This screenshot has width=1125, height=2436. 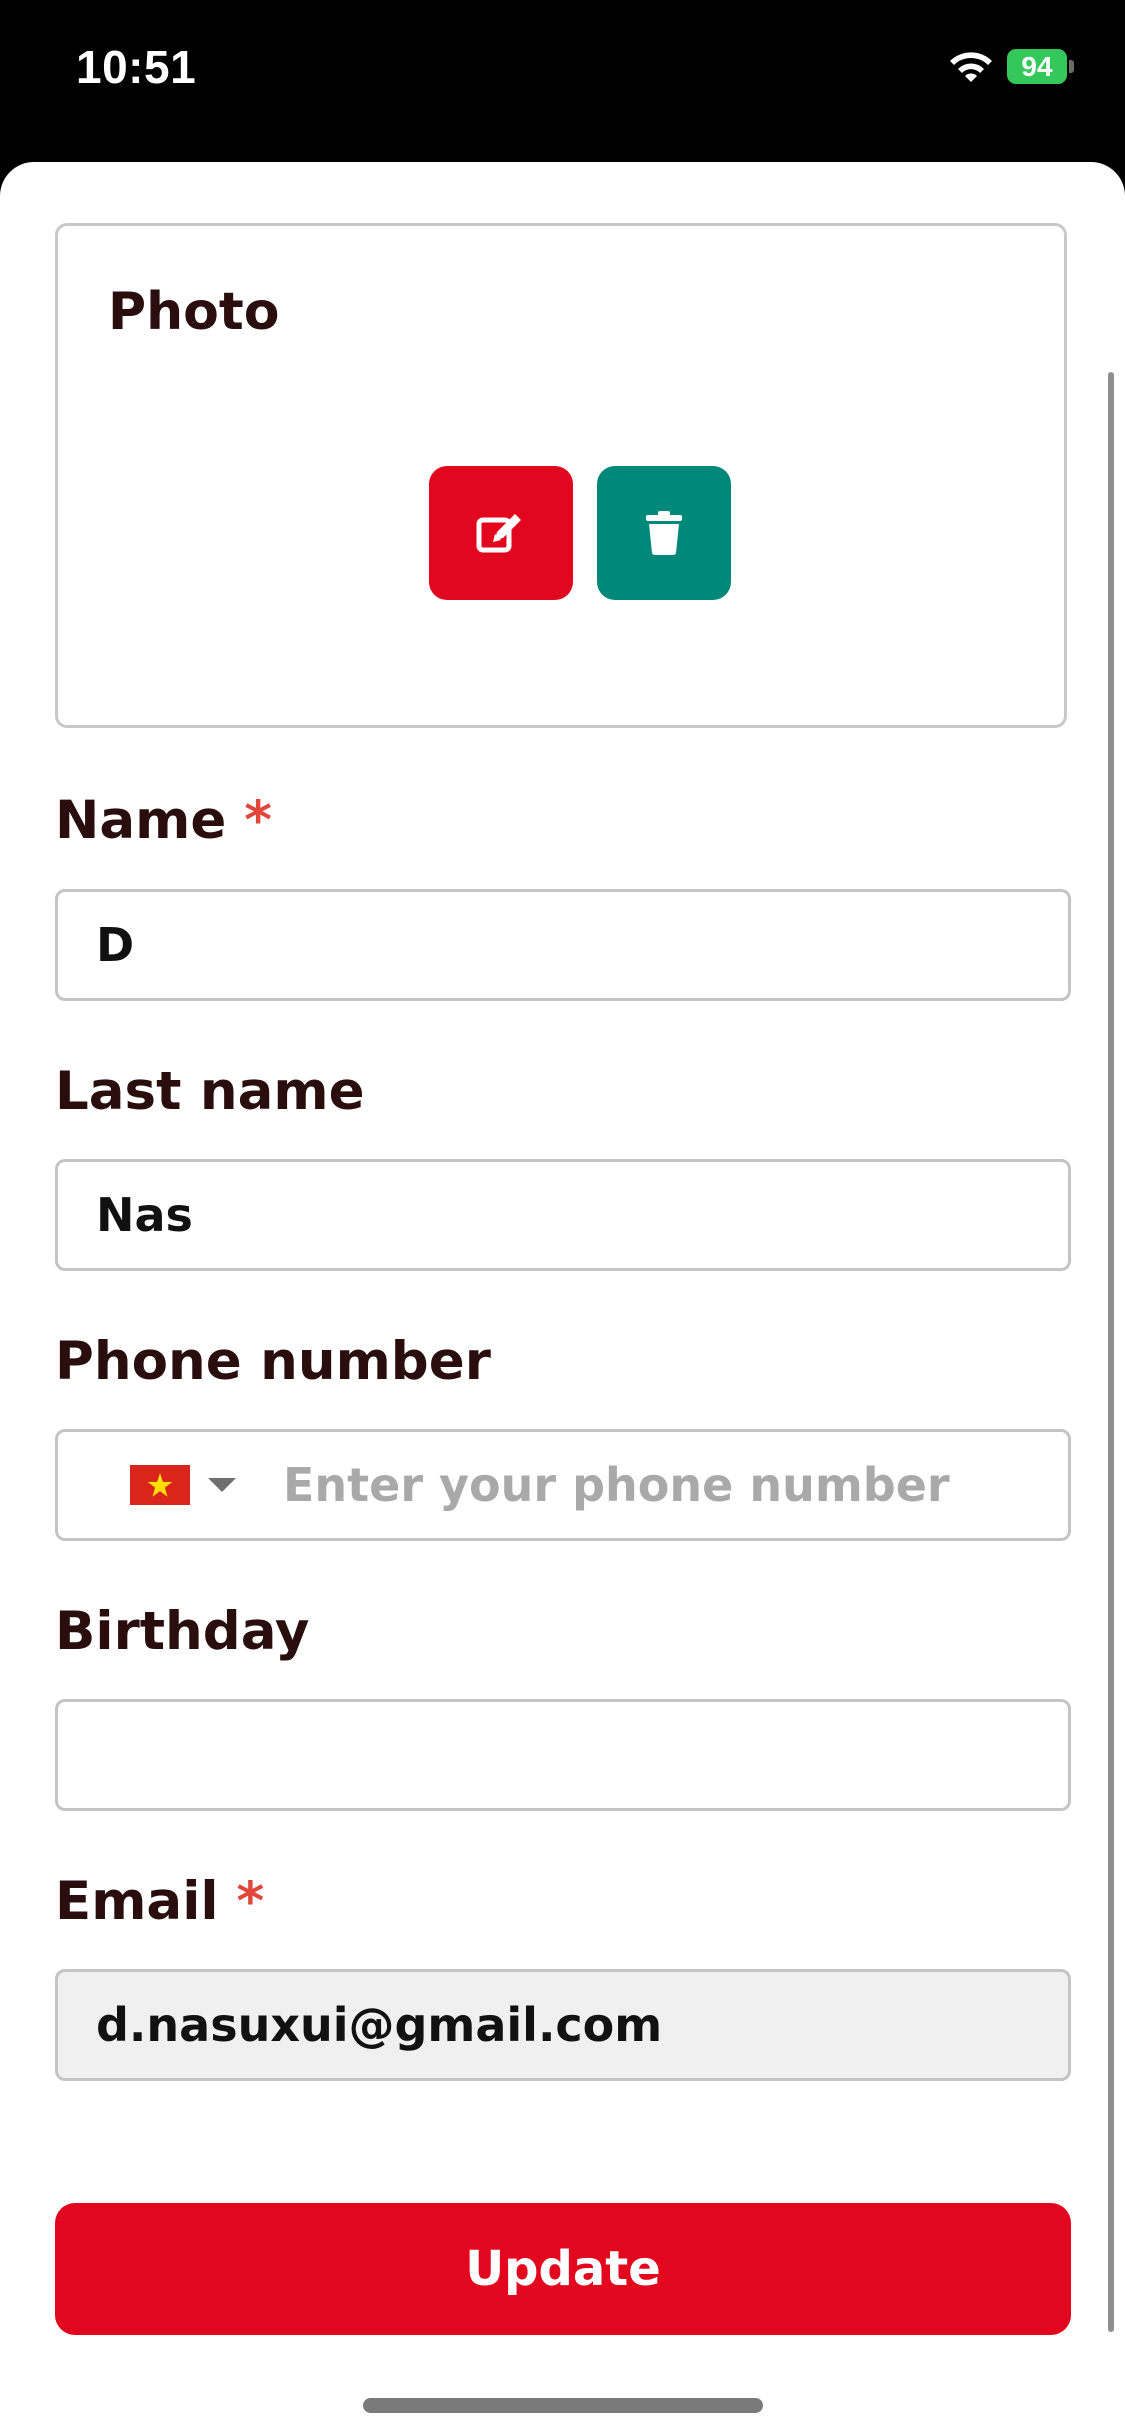 What do you see at coordinates (210, 1091) in the screenshot?
I see `last-name-label: Last name` at bounding box center [210, 1091].